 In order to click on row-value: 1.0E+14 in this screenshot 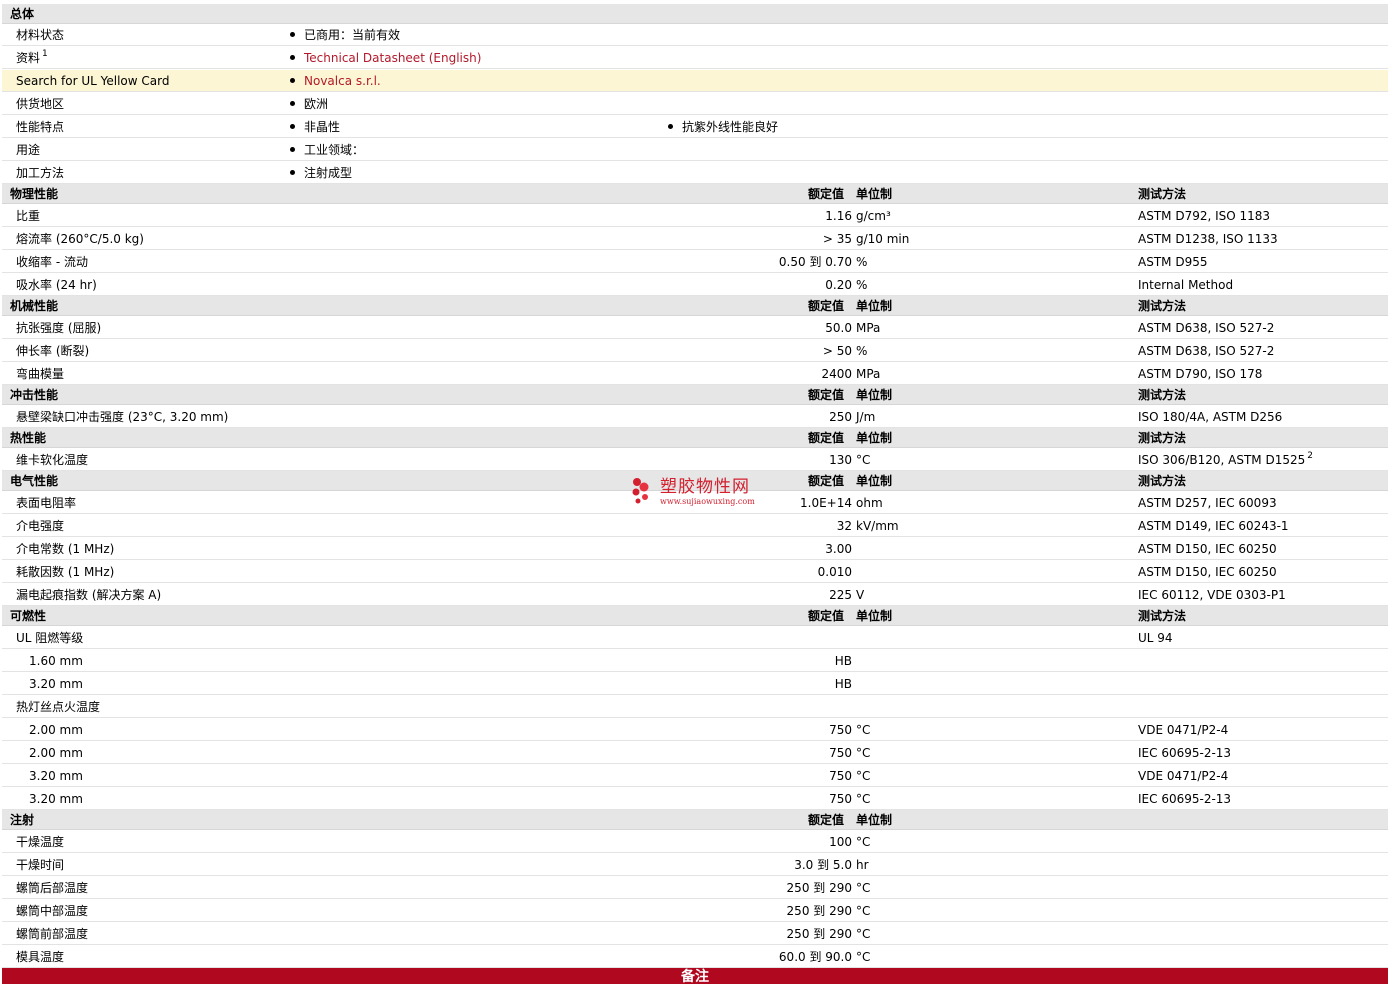, I will do `click(826, 503)`.